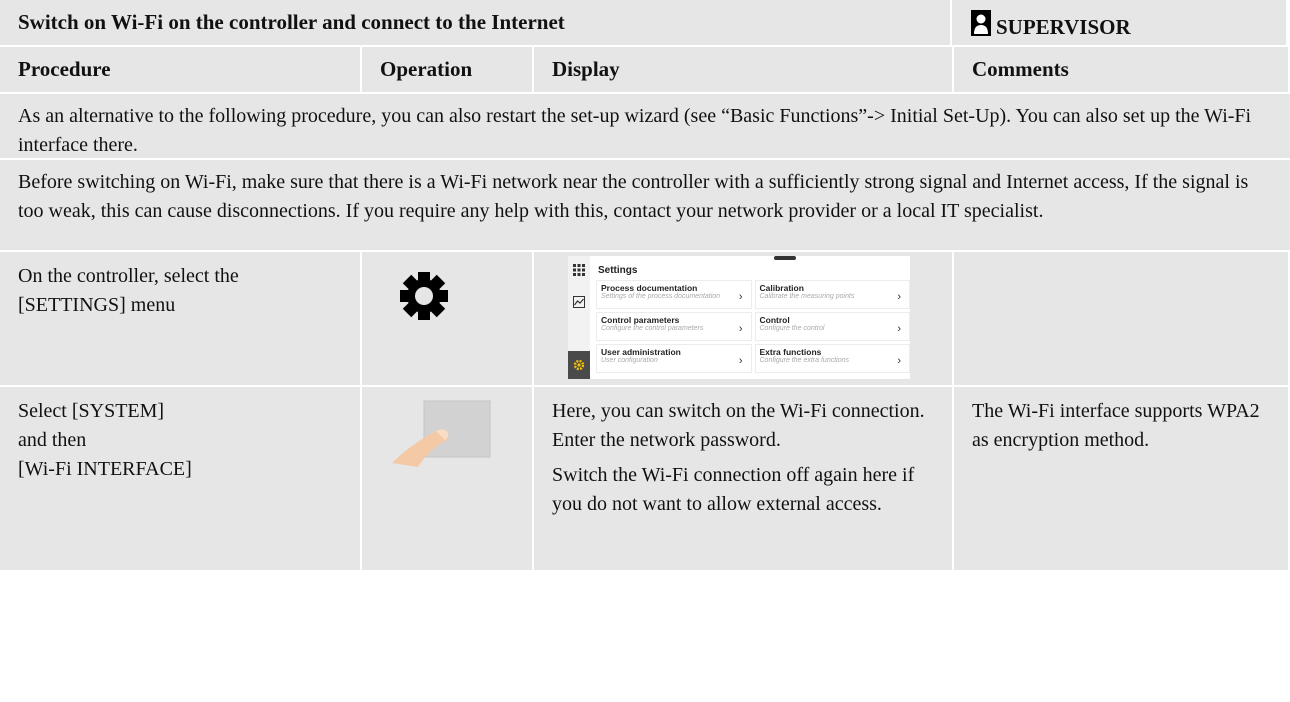 The height and width of the screenshot is (702, 1290). What do you see at coordinates (790, 352) in the screenshot?
I see `tile-heading: Extra functions` at bounding box center [790, 352].